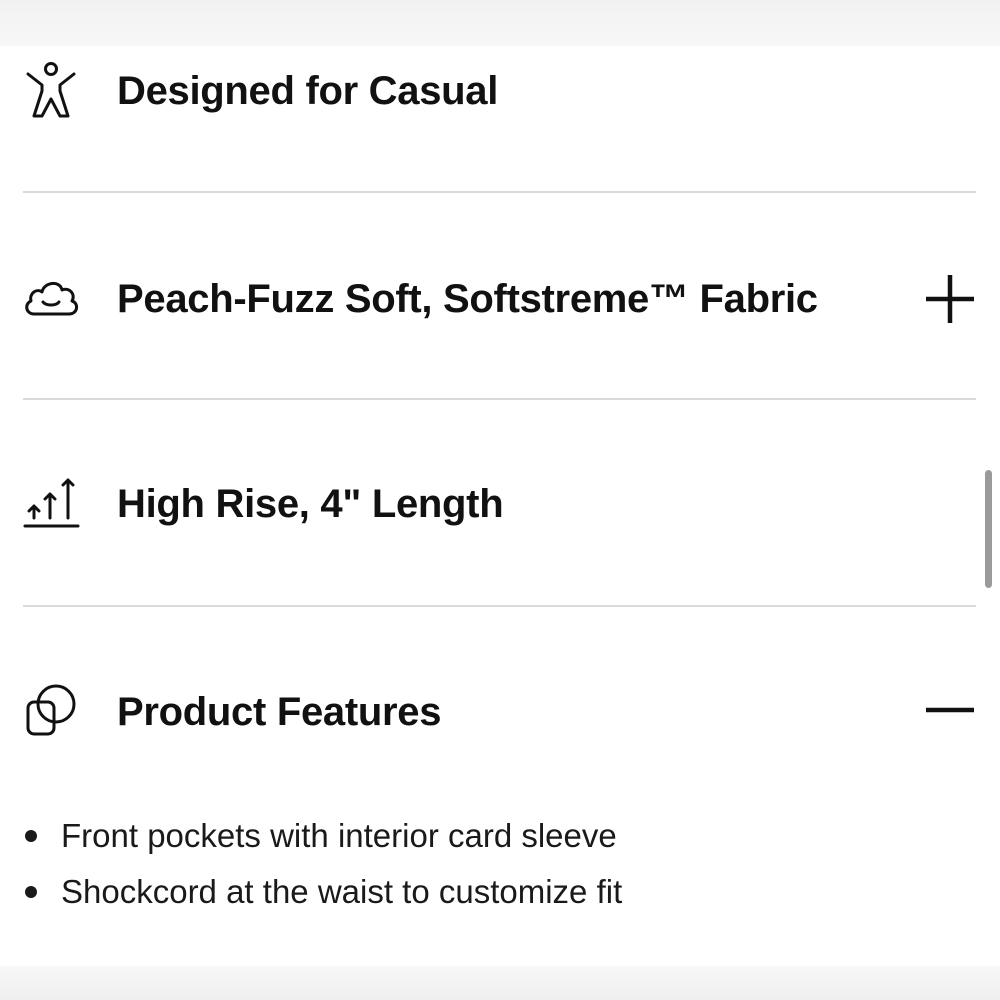 Image resolution: width=1000 pixels, height=1000 pixels. What do you see at coordinates (51, 90) in the screenshot?
I see `person-arms-raised-icon` at bounding box center [51, 90].